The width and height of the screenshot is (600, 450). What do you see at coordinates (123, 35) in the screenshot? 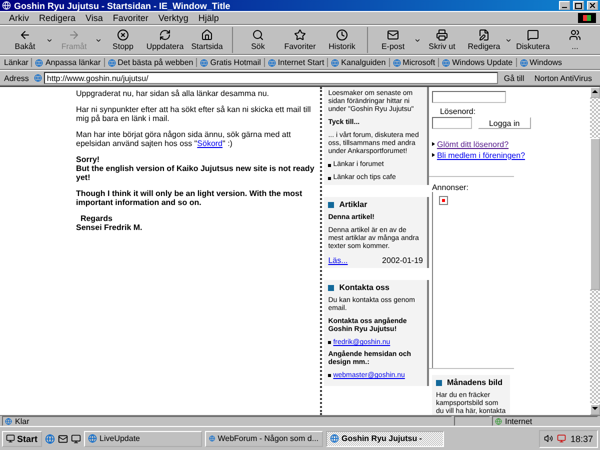
I see `stop-icon` at bounding box center [123, 35].